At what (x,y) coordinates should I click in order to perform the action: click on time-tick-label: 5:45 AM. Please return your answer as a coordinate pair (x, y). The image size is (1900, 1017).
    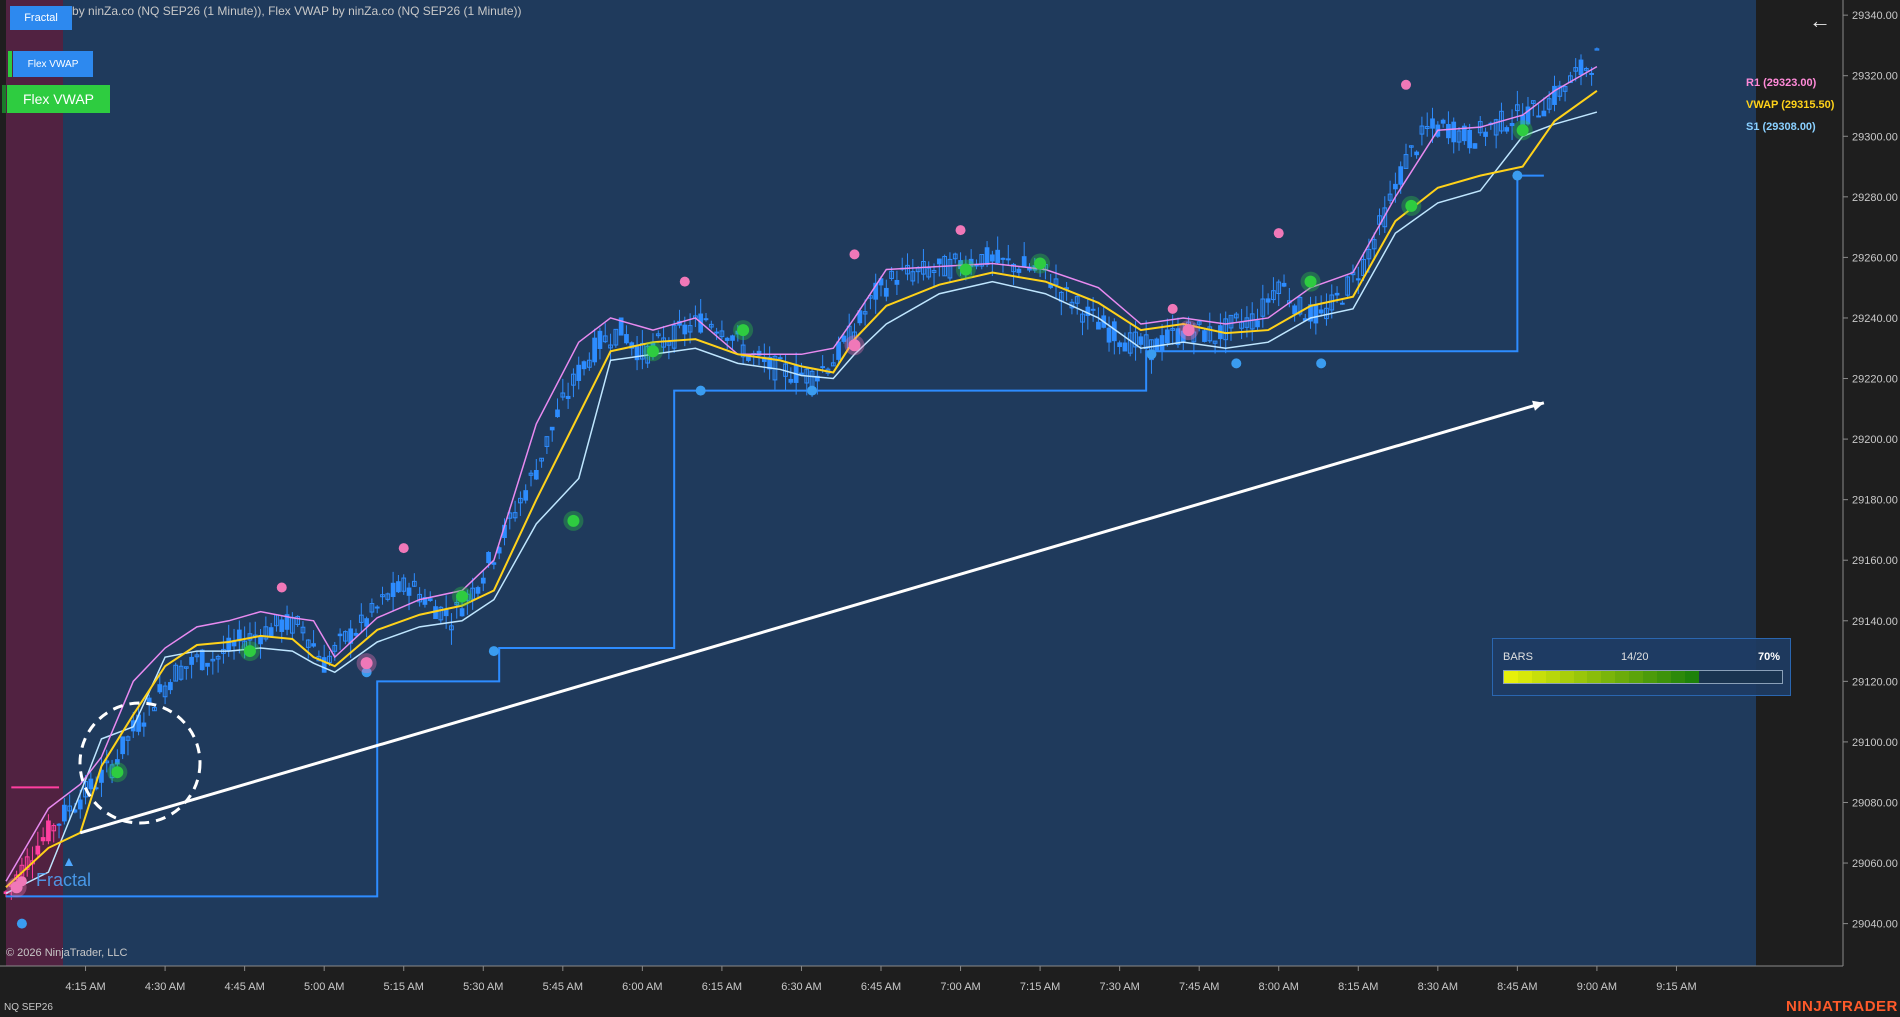
    Looking at the image, I should click on (563, 987).